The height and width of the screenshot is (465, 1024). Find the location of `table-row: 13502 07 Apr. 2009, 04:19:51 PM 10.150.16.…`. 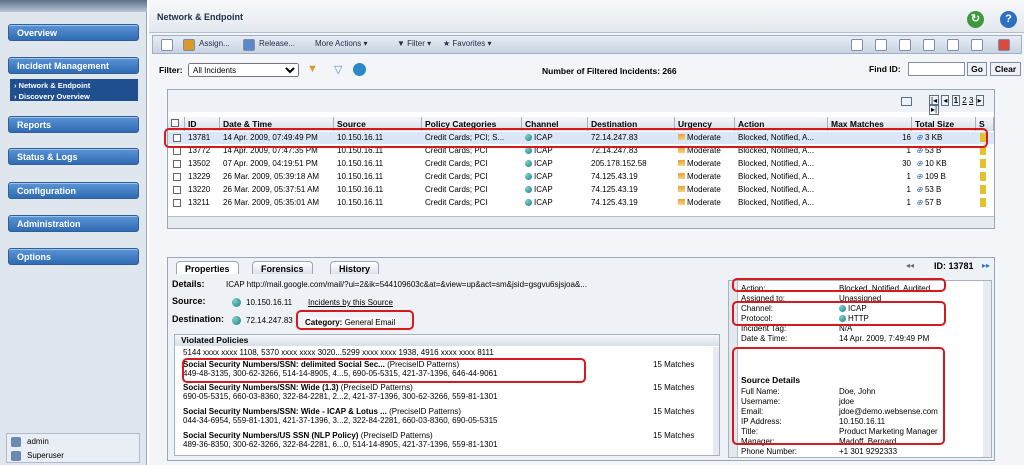

table-row: 13502 07 Apr. 2009, 04:19:51 PM 10.150.16.… is located at coordinates (581, 164).